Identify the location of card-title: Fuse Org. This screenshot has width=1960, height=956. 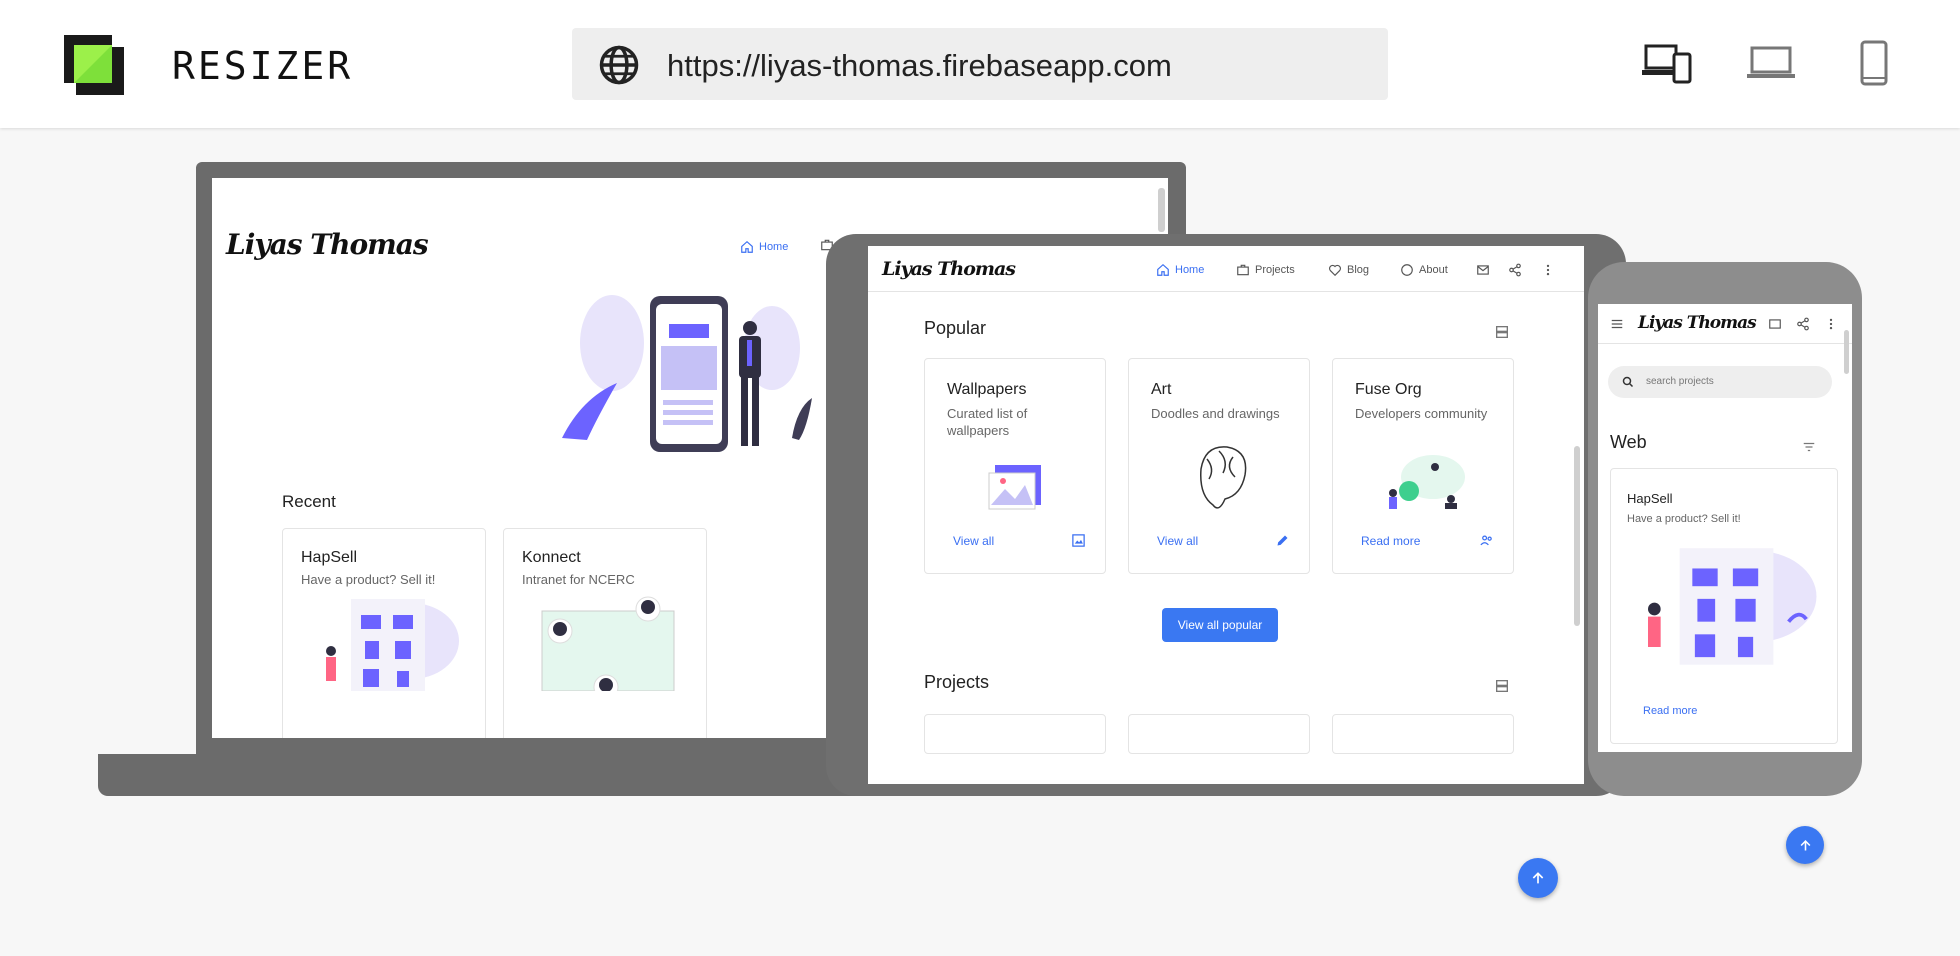
(1388, 389).